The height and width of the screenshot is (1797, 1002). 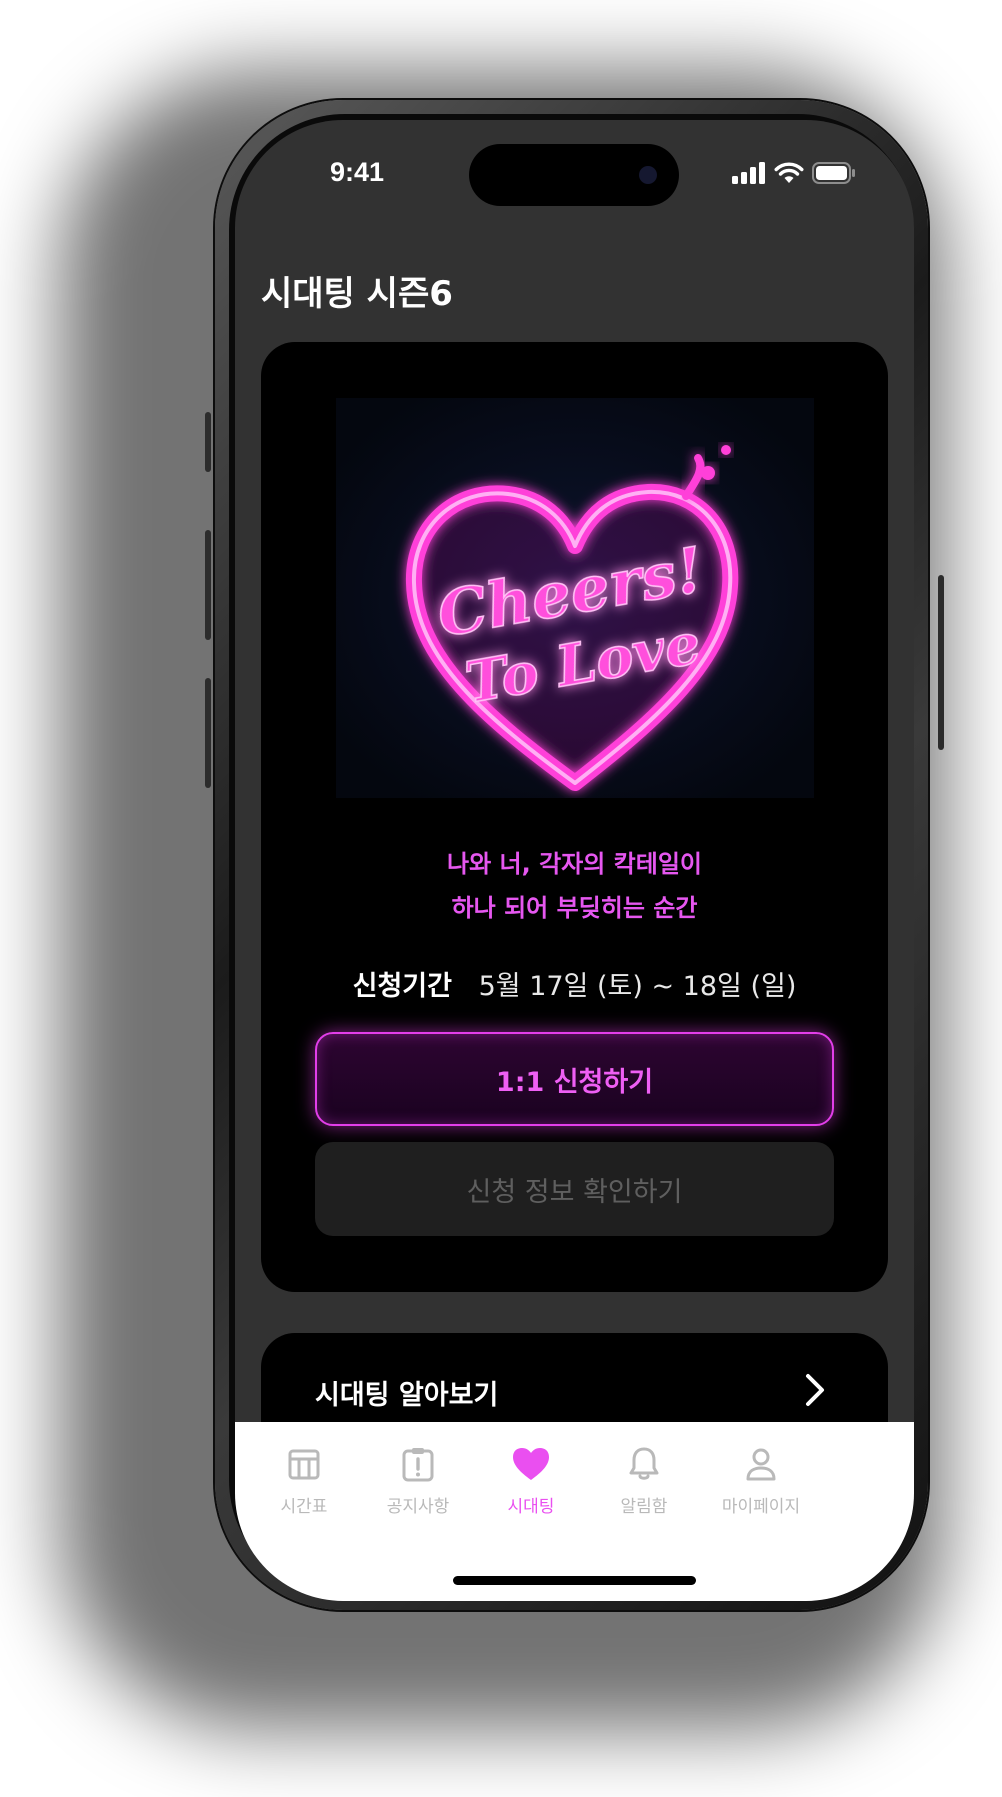 I want to click on volume-down-button, so click(x=208, y=733).